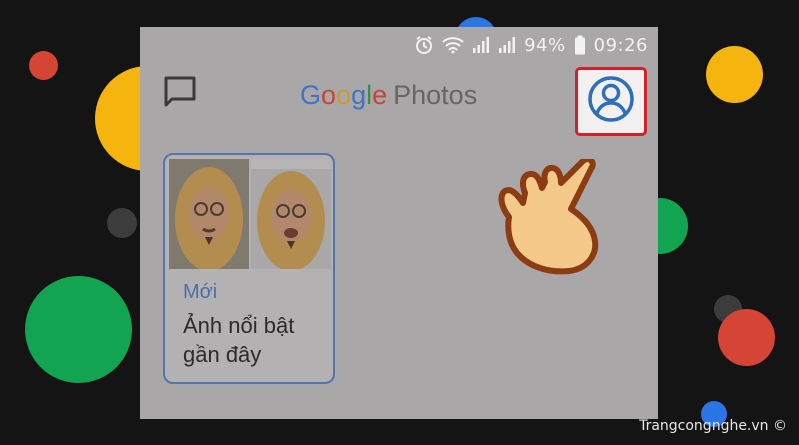 The image size is (799, 445). What do you see at coordinates (380, 95) in the screenshot?
I see `logo-letter: e` at bounding box center [380, 95].